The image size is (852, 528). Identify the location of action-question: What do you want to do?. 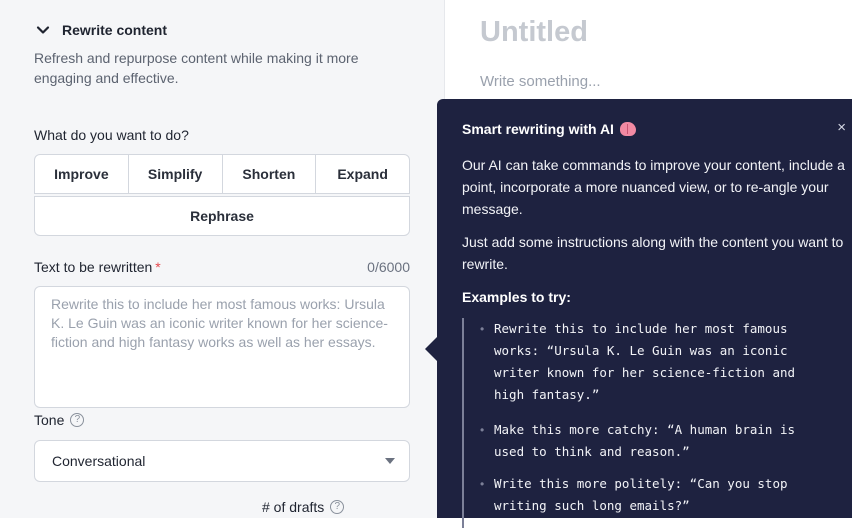
(111, 135).